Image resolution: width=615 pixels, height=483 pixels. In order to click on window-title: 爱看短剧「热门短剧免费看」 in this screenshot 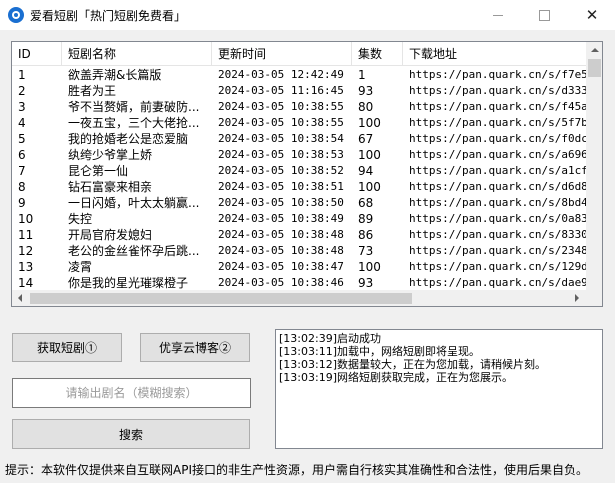, I will do `click(108, 16)`.